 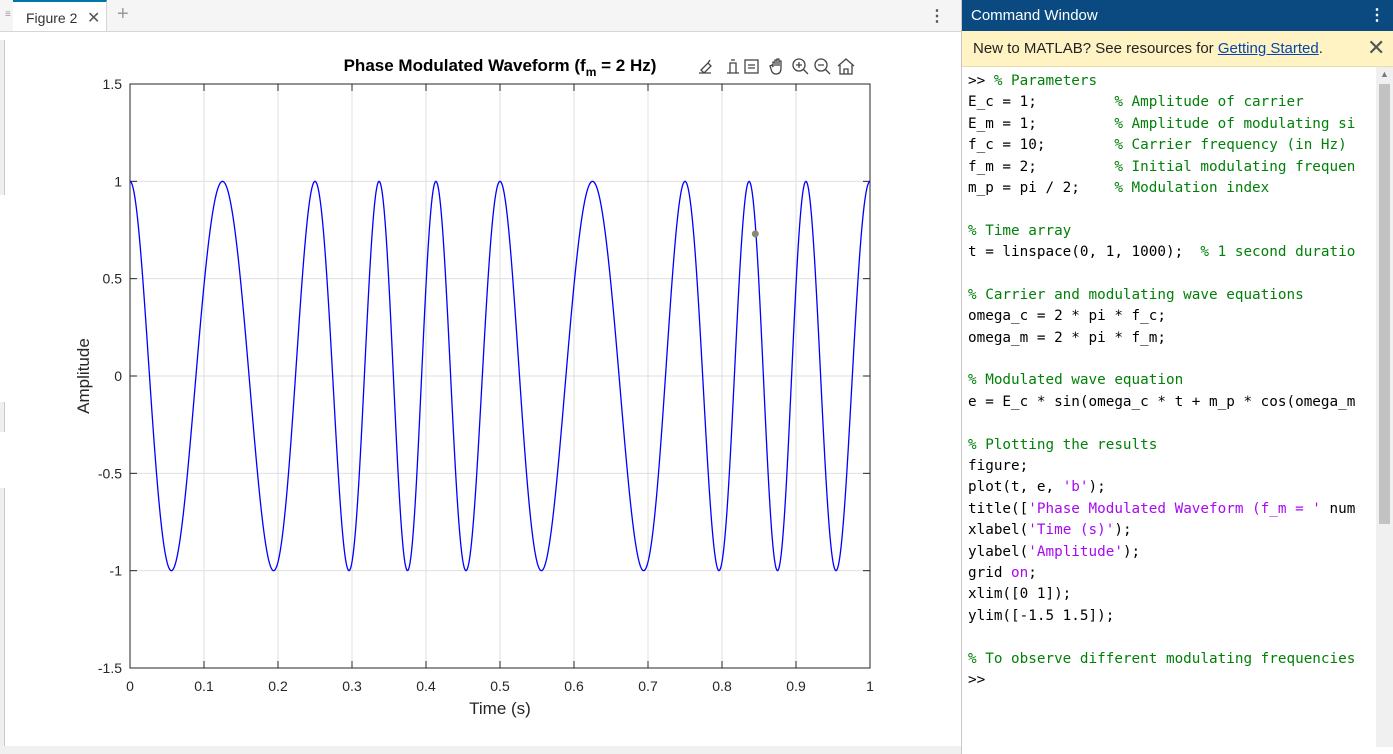 What do you see at coordinates (751, 66) in the screenshot?
I see `export-icon` at bounding box center [751, 66].